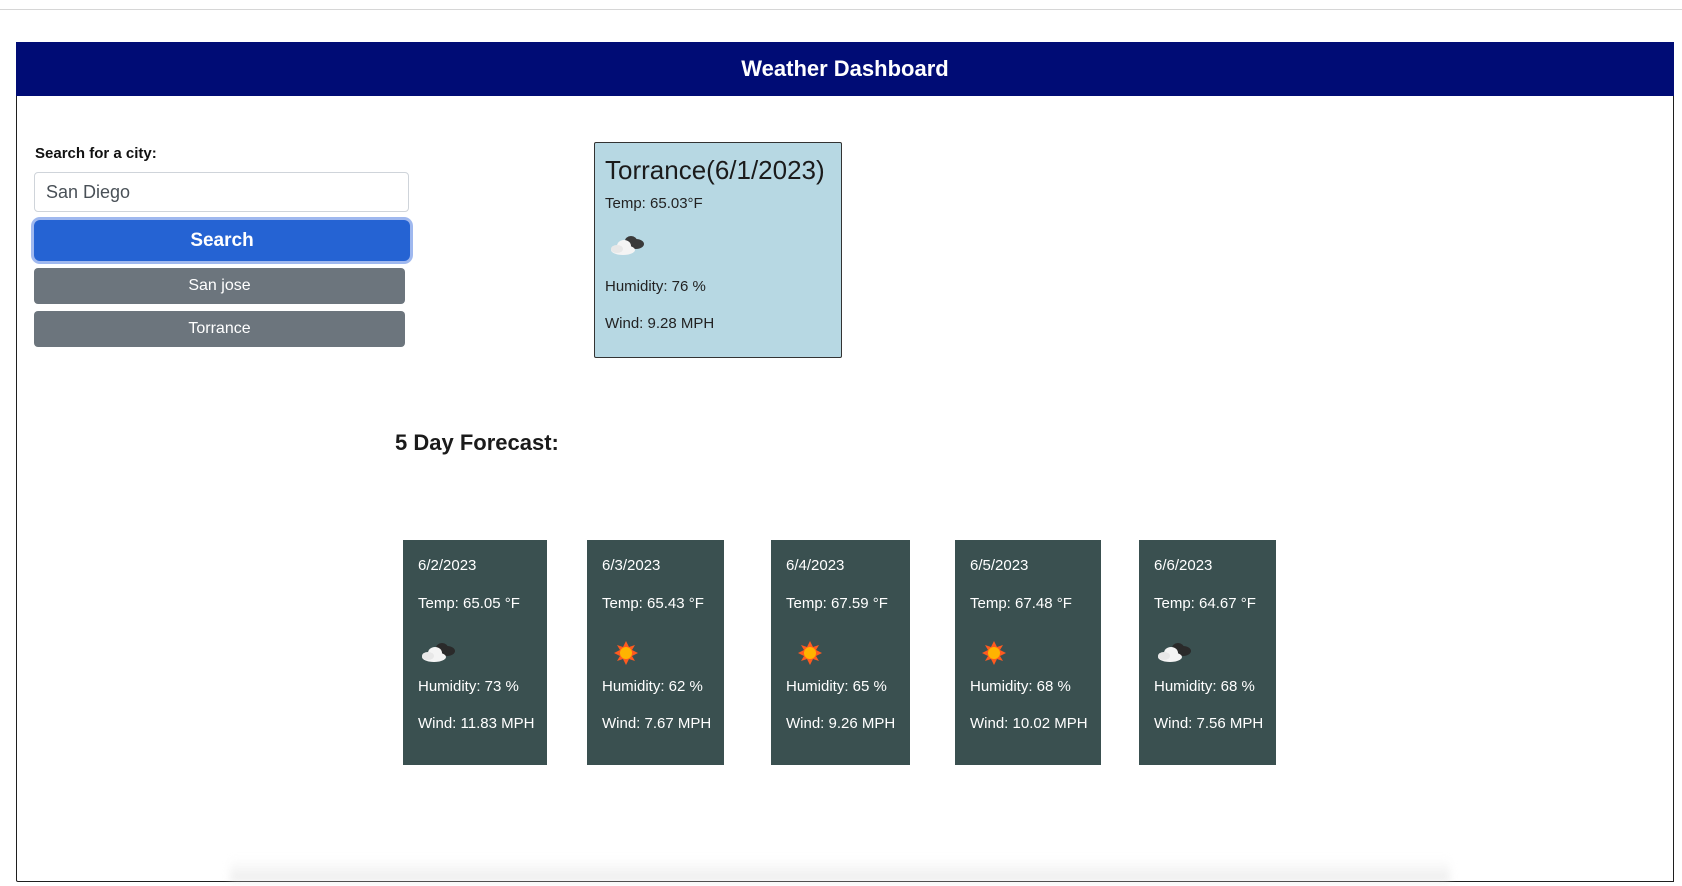 The width and height of the screenshot is (1682, 886). What do you see at coordinates (1205, 603) in the screenshot?
I see `forecast-temp: Temp: 64.67 °F` at bounding box center [1205, 603].